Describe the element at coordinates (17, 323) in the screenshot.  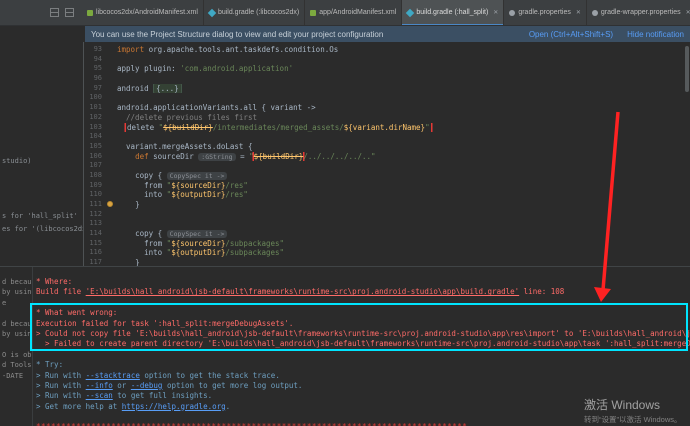
I see `build-tree-text-fragment: d because` at that location.